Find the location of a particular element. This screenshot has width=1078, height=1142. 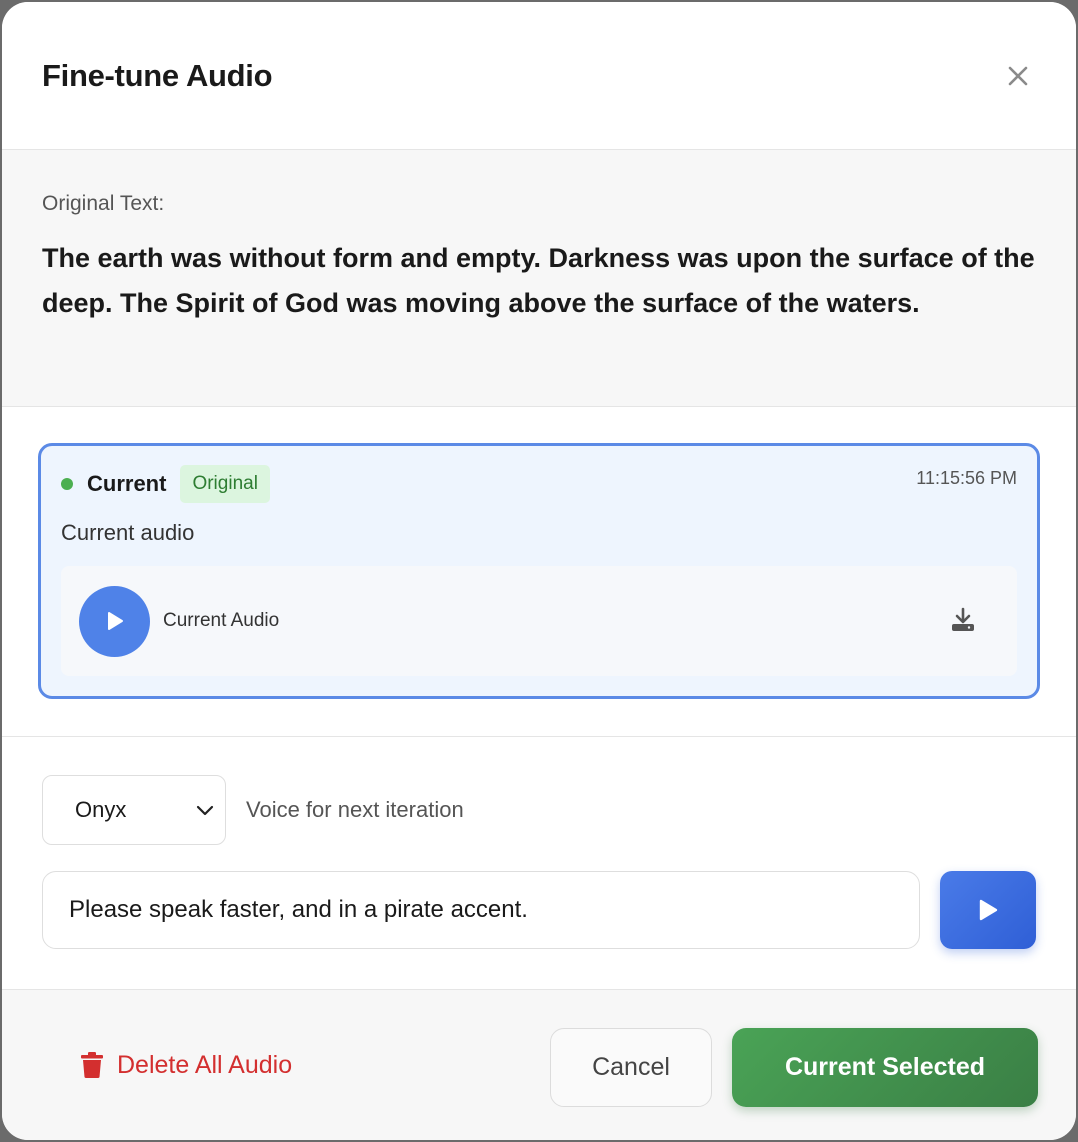

close-button is located at coordinates (1018, 76).